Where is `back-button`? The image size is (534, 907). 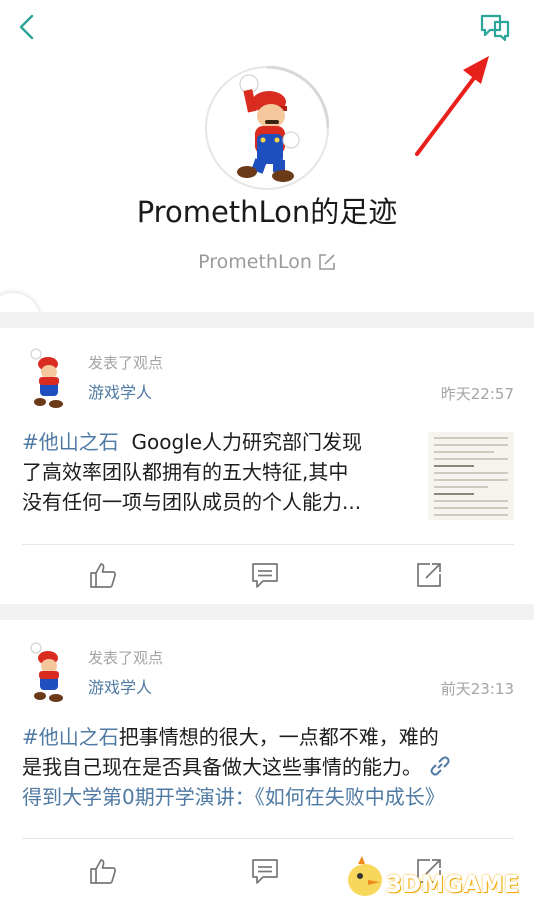 back-button is located at coordinates (27, 27).